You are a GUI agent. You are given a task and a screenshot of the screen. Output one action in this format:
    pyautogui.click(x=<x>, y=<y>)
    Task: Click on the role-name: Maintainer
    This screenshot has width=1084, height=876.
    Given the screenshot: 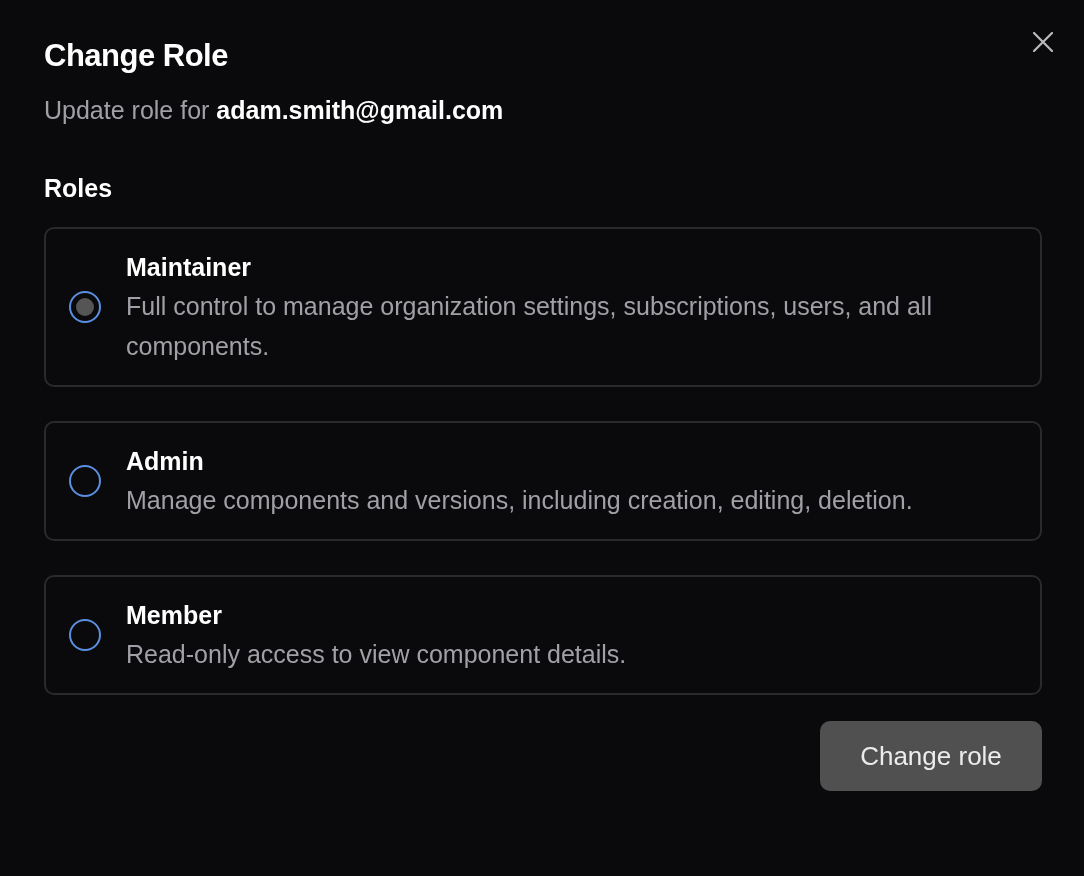 What is the action you would take?
    pyautogui.click(x=189, y=267)
    